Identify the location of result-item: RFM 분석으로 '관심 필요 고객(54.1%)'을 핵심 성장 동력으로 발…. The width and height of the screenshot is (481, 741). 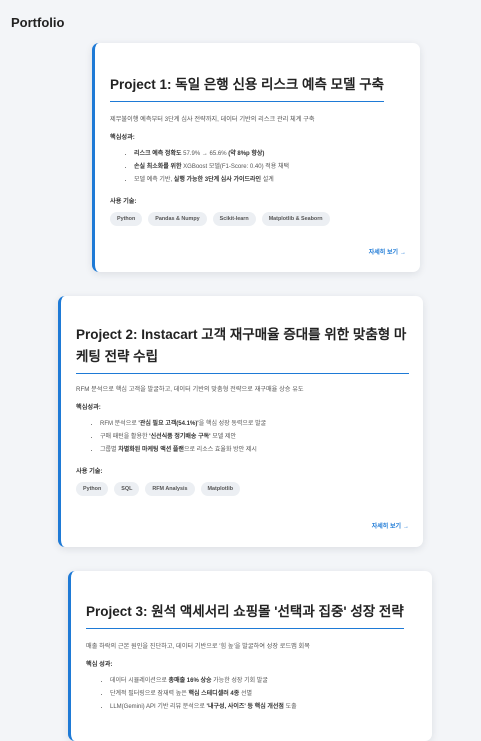
(254, 424).